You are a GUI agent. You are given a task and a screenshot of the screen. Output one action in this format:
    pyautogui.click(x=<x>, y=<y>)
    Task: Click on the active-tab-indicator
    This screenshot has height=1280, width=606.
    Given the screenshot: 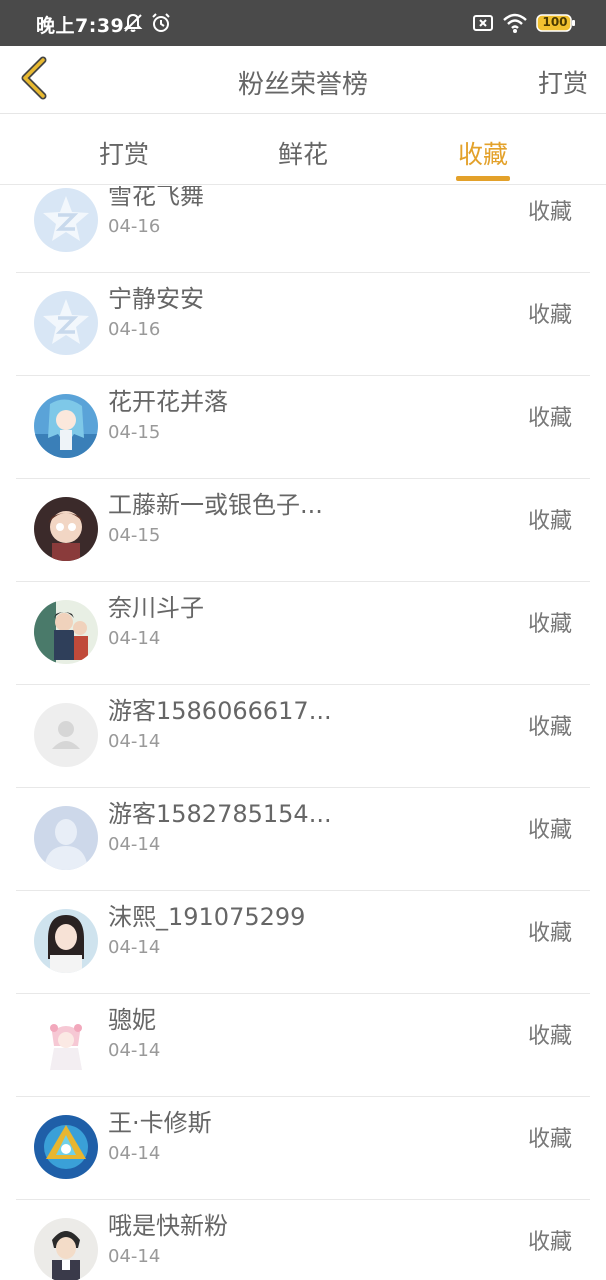 What is the action you would take?
    pyautogui.click(x=483, y=178)
    